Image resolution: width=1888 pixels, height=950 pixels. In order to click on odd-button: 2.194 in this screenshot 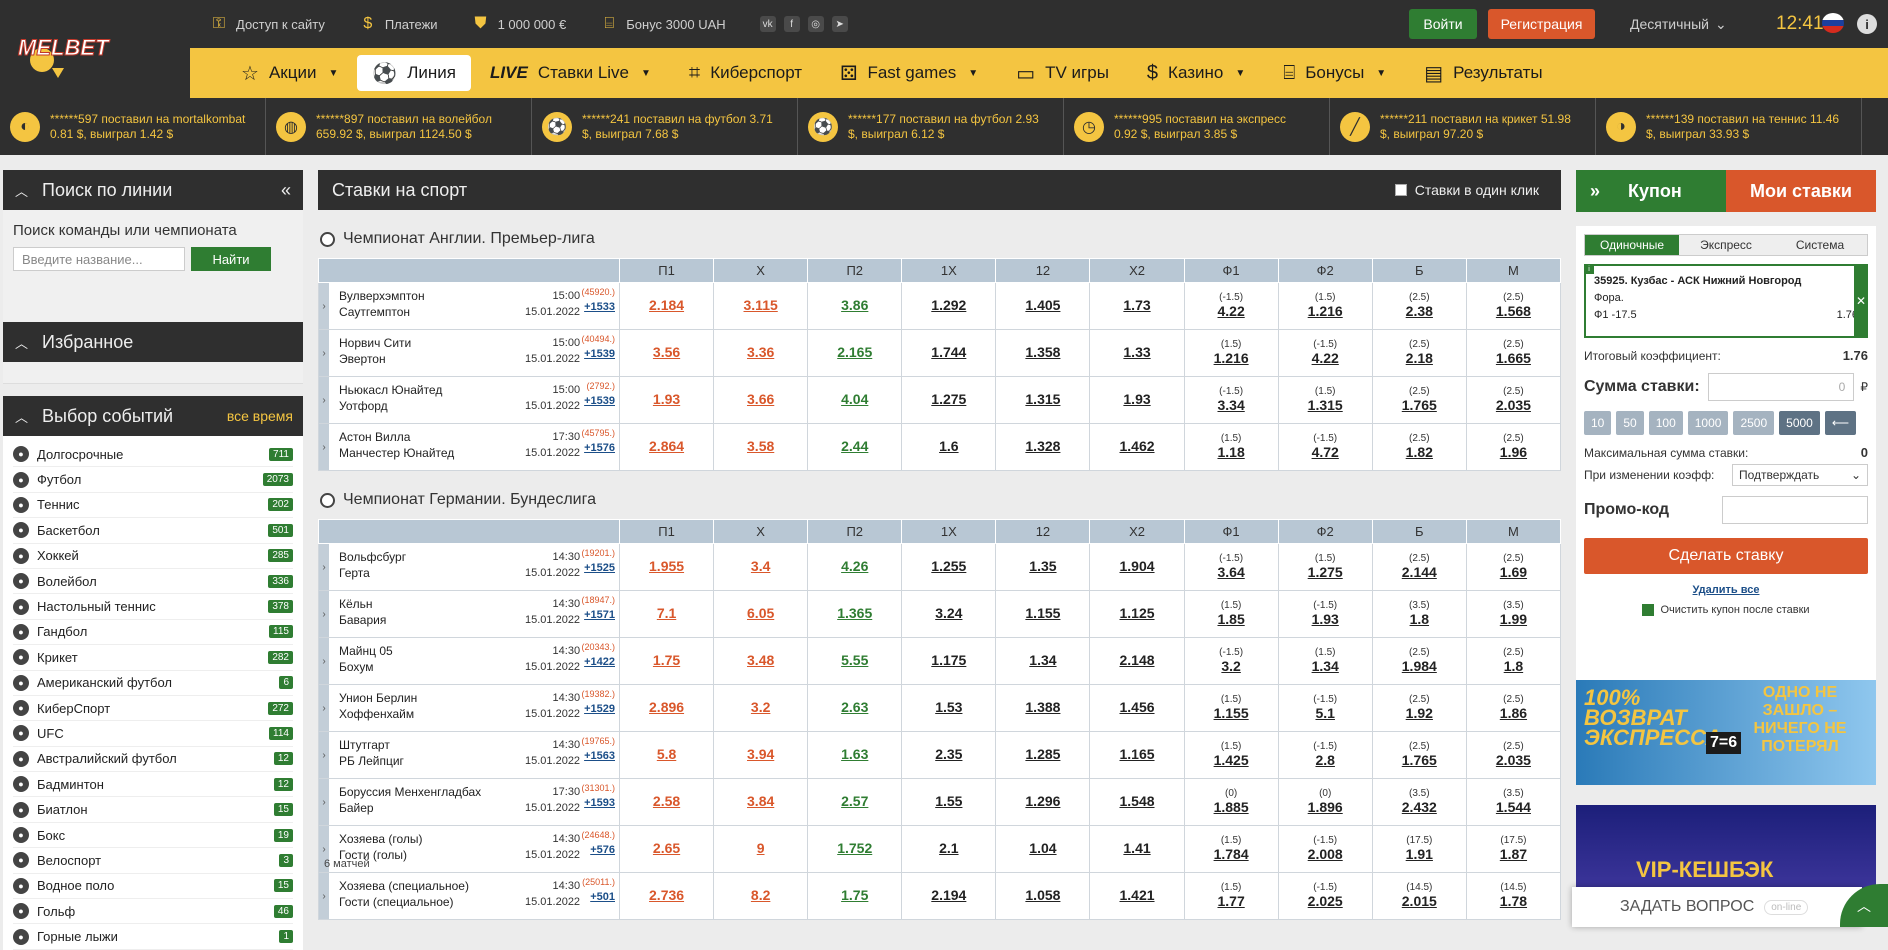, I will do `click(948, 895)`.